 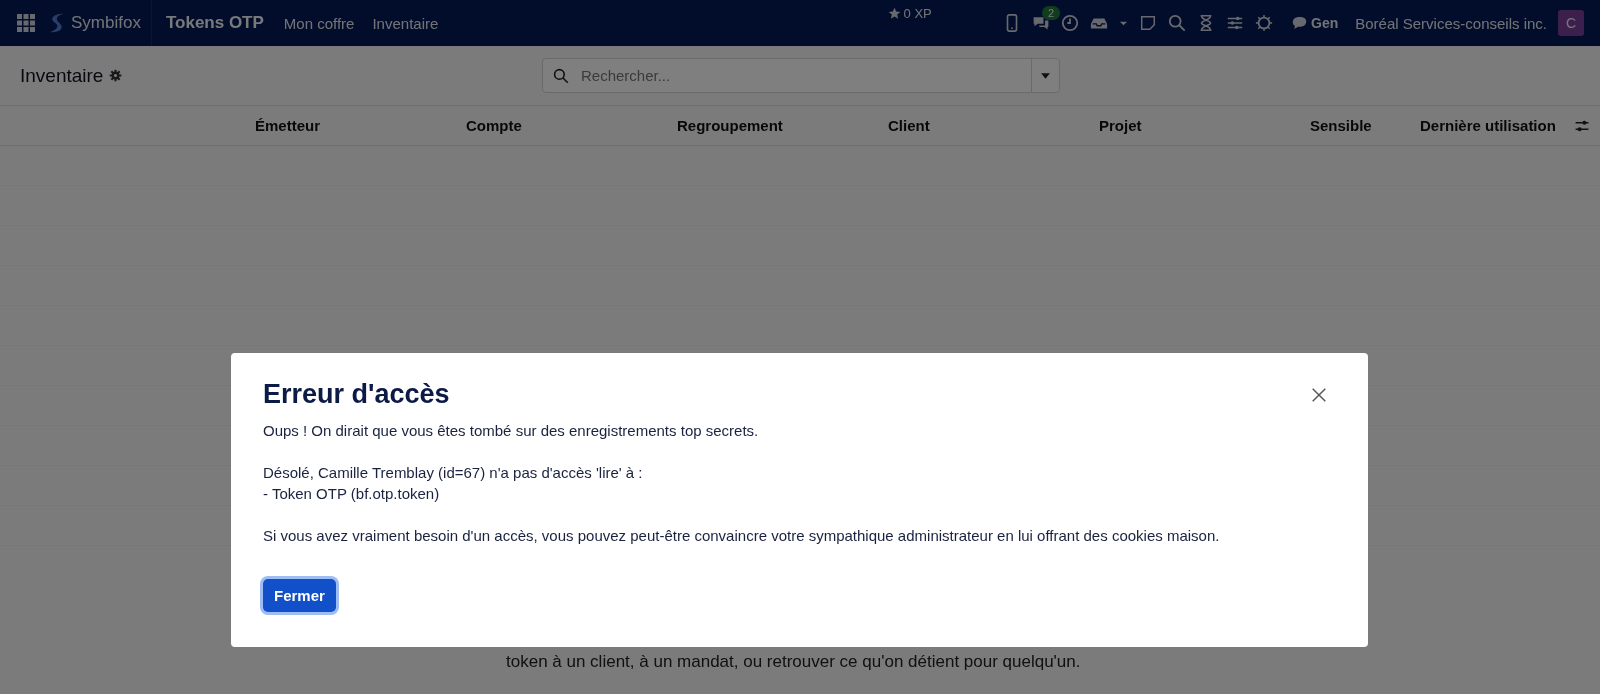 What do you see at coordinates (782, 125) in the screenshot?
I see `column-header: Regroupement` at bounding box center [782, 125].